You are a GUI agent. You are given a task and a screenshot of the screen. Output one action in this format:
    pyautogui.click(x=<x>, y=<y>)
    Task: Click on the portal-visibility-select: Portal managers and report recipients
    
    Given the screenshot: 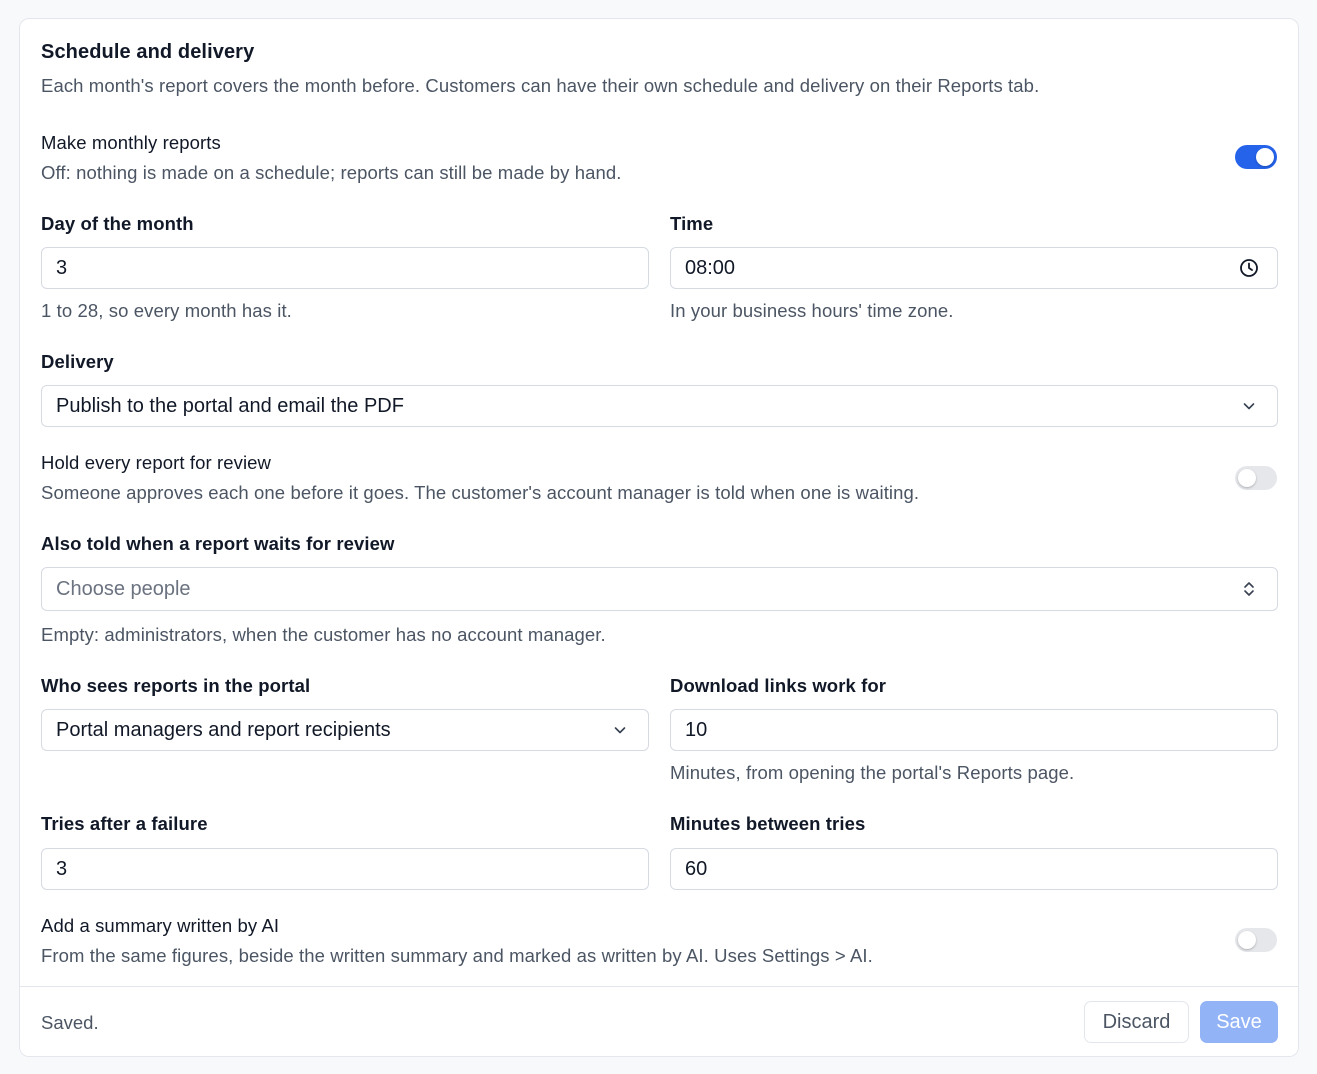 What is the action you would take?
    pyautogui.click(x=345, y=730)
    